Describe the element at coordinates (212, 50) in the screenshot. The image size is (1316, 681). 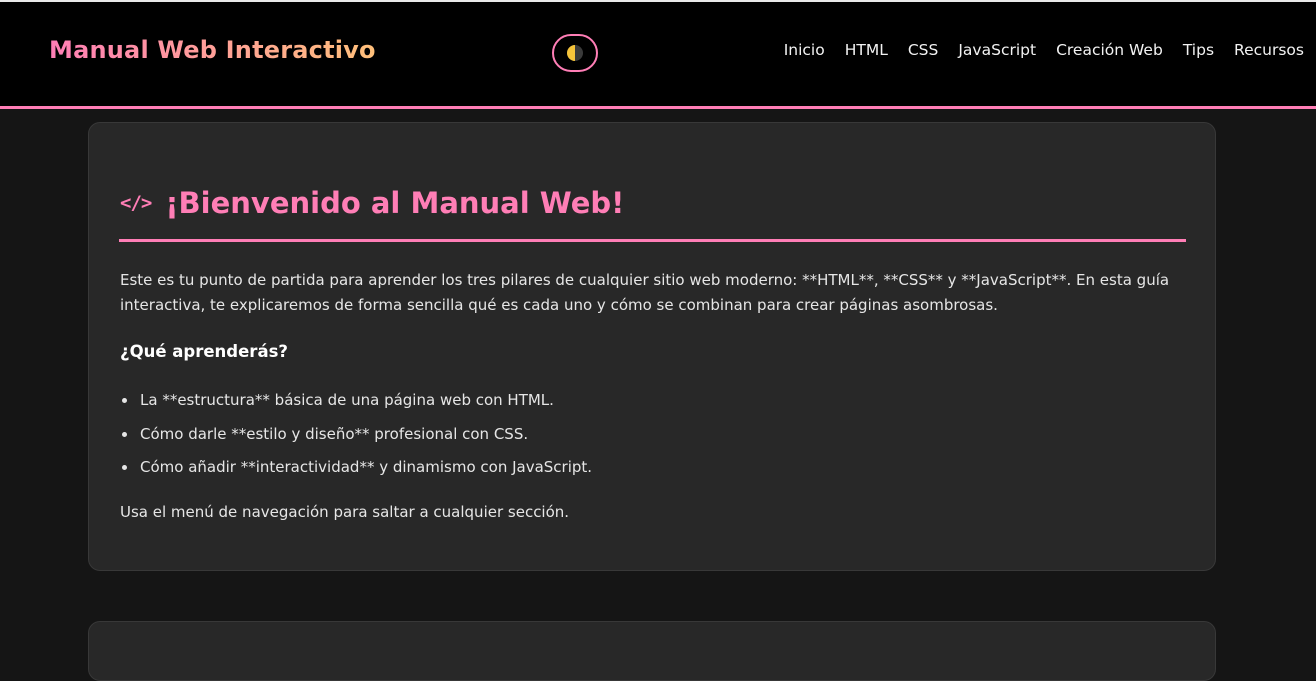
I see `site-logo-title: Manual Web Interactivo` at that location.